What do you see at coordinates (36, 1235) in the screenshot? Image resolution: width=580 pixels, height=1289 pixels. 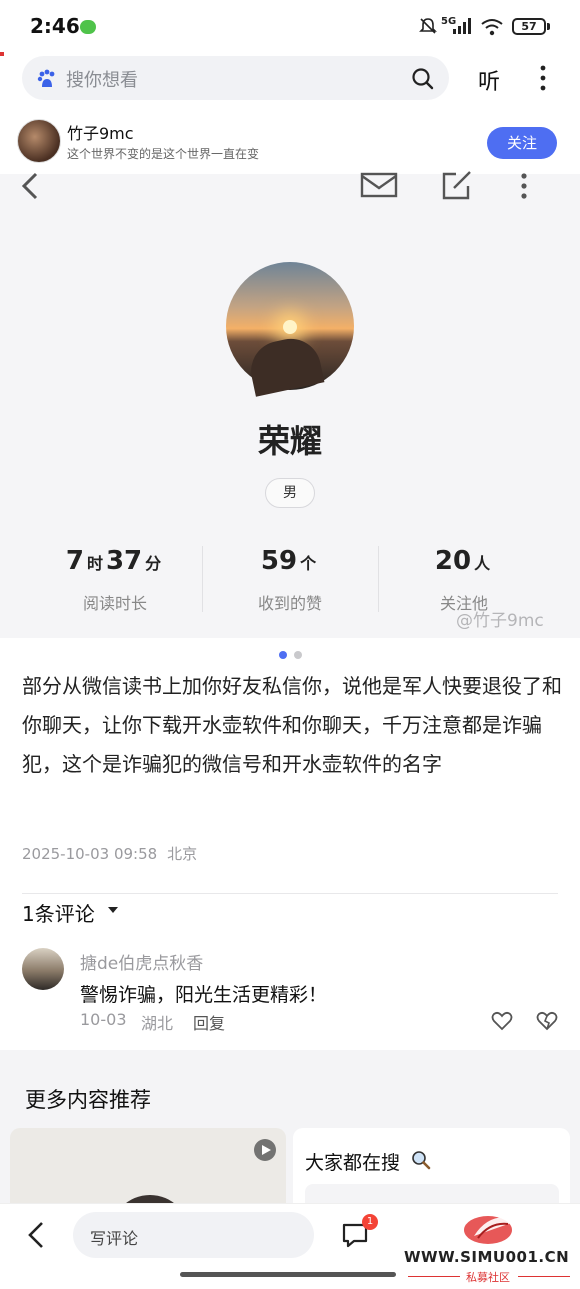 I see `back-button` at bounding box center [36, 1235].